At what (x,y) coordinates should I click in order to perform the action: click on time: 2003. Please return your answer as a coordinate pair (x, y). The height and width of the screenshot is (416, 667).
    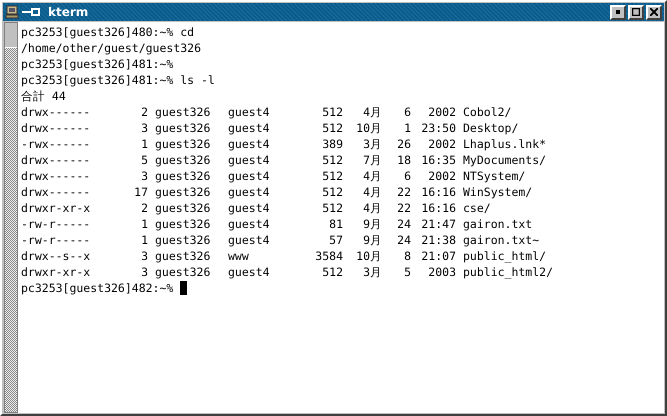
    Looking at the image, I should click on (442, 272).